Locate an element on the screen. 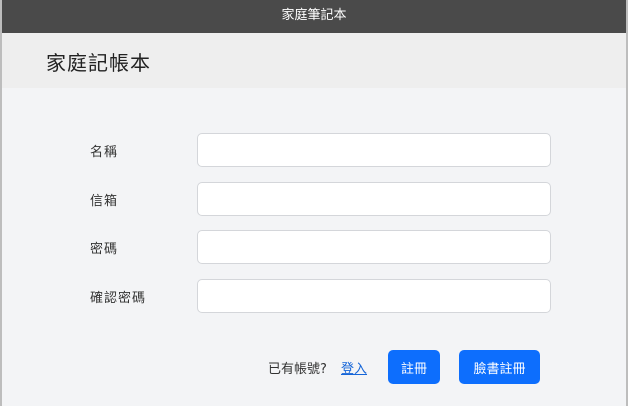  email-row: 信箱 is located at coordinates (314, 199).